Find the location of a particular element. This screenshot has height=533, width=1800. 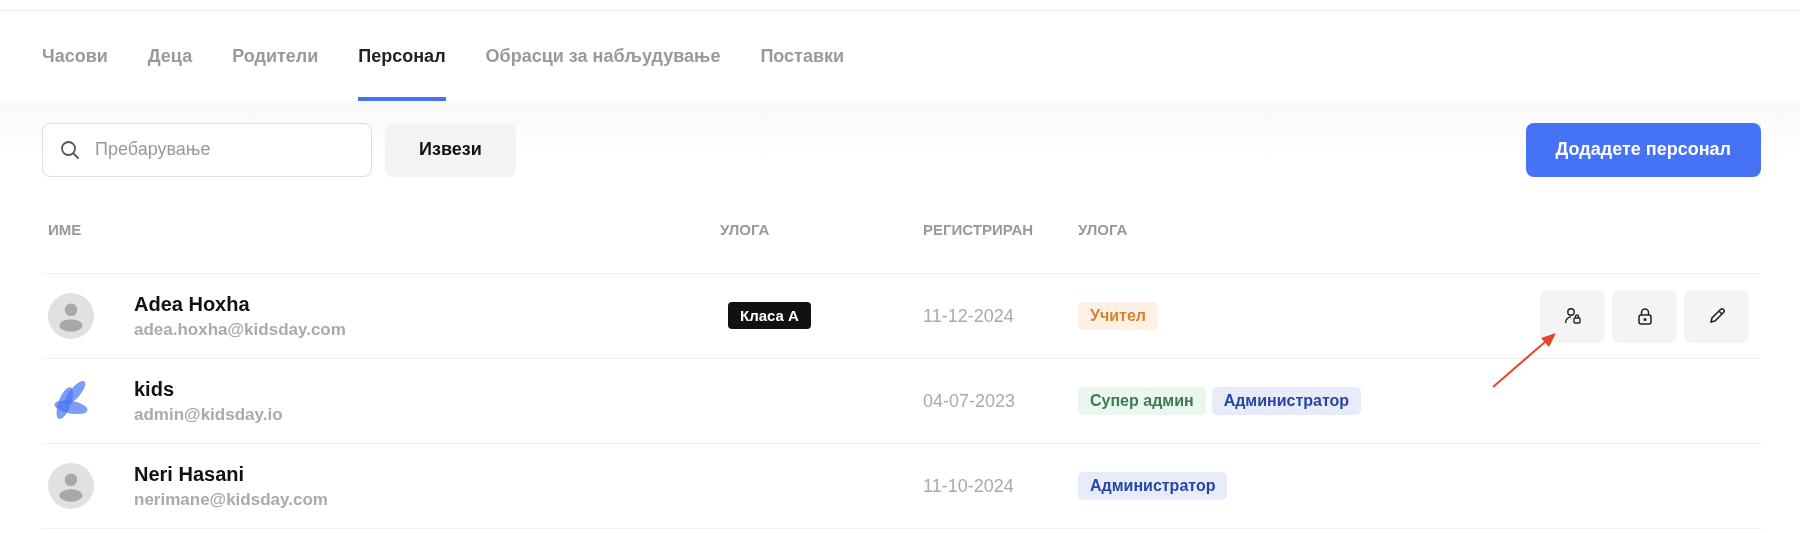

tab: Деца is located at coordinates (170, 56).